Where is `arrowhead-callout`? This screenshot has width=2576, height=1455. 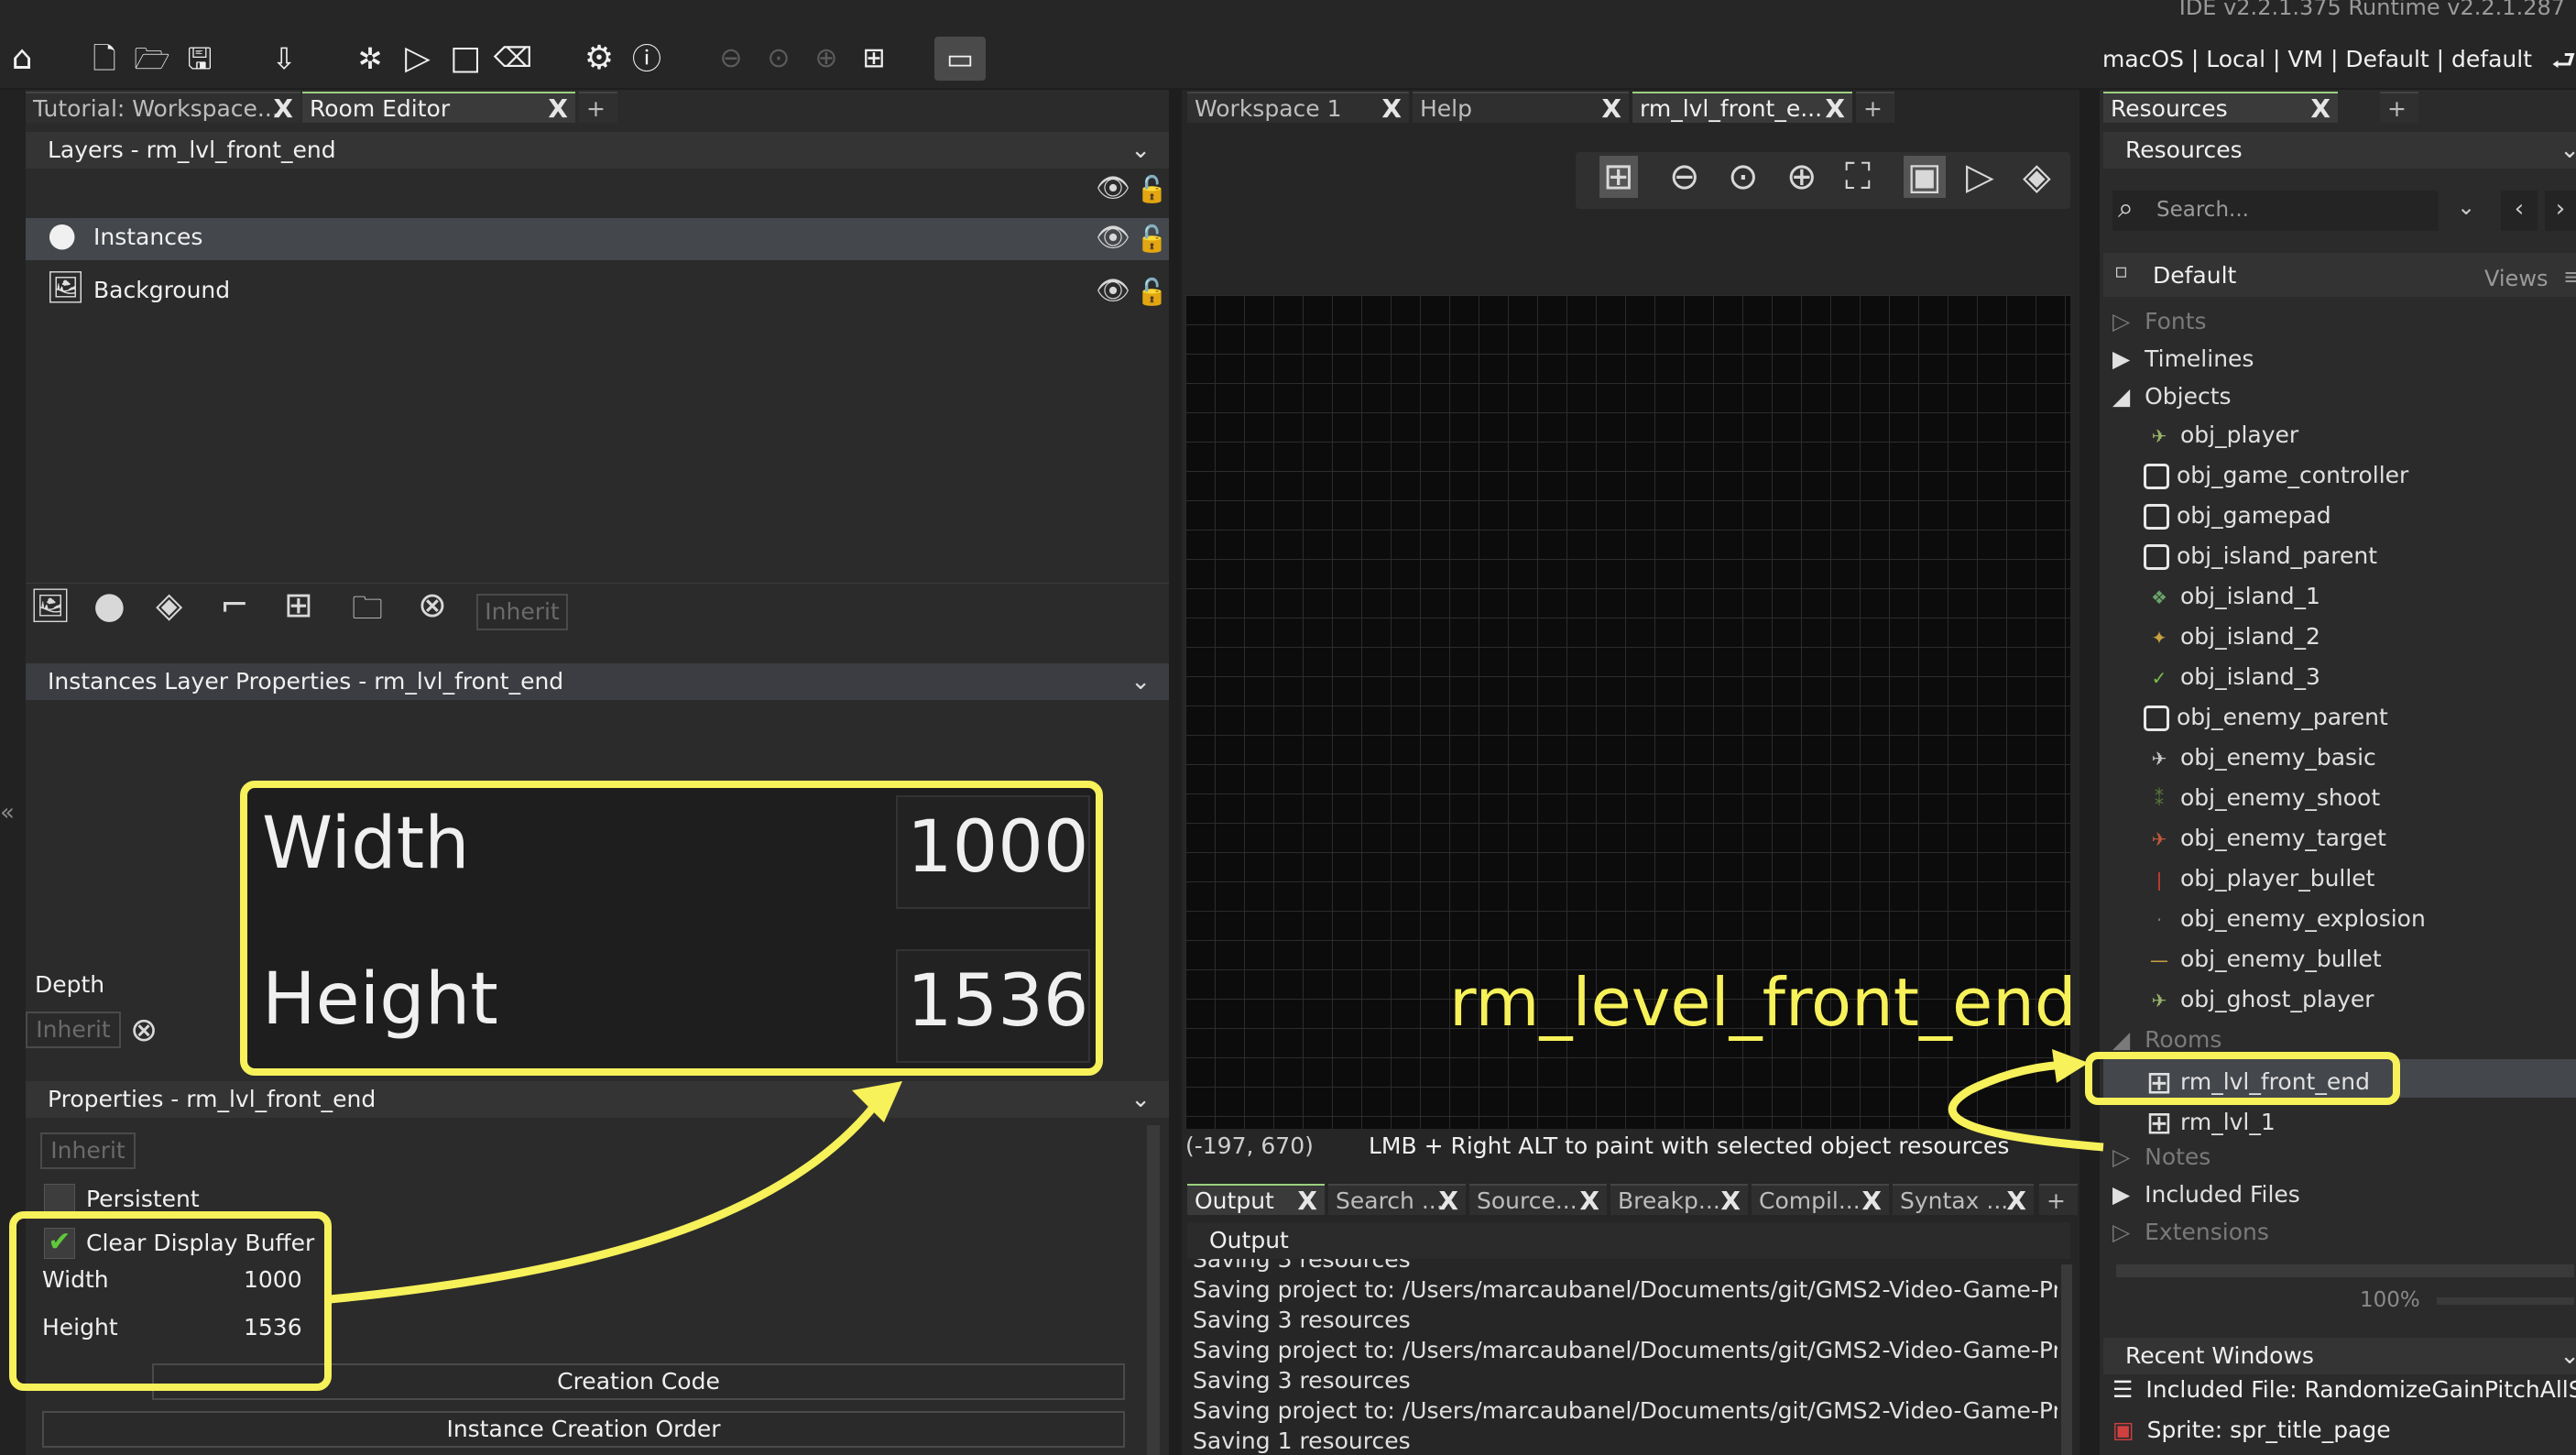 arrowhead-callout is located at coordinates (877, 1101).